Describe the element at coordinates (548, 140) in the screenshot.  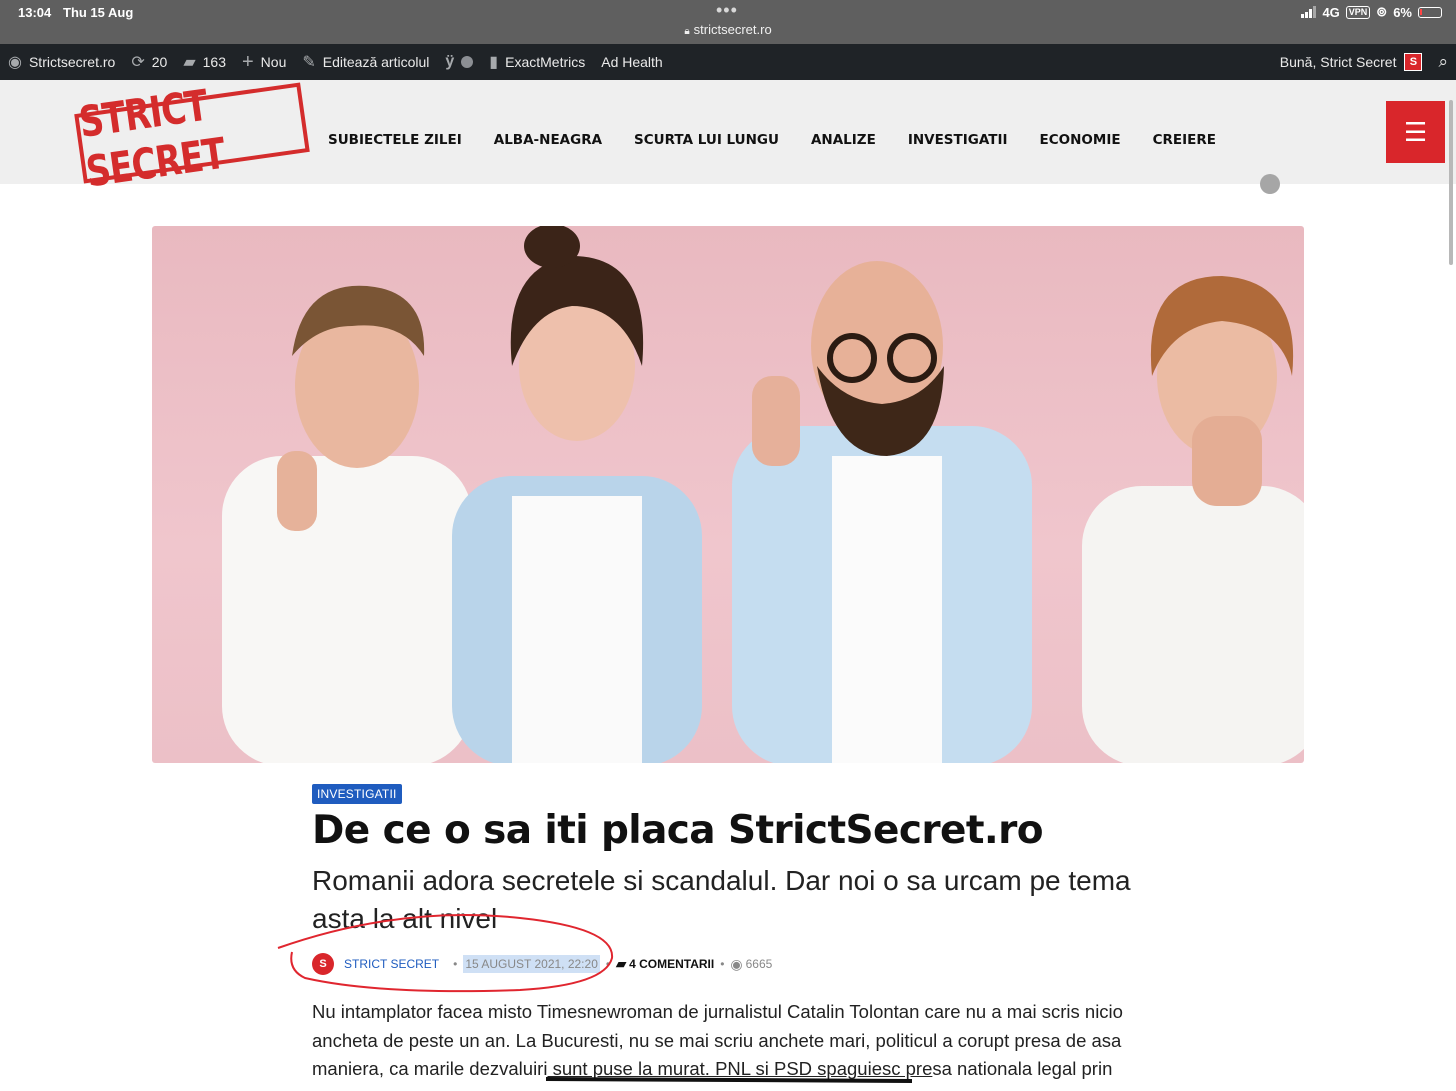
I see `nav-item-alba-neagra: ALBA-NEAGRA` at that location.